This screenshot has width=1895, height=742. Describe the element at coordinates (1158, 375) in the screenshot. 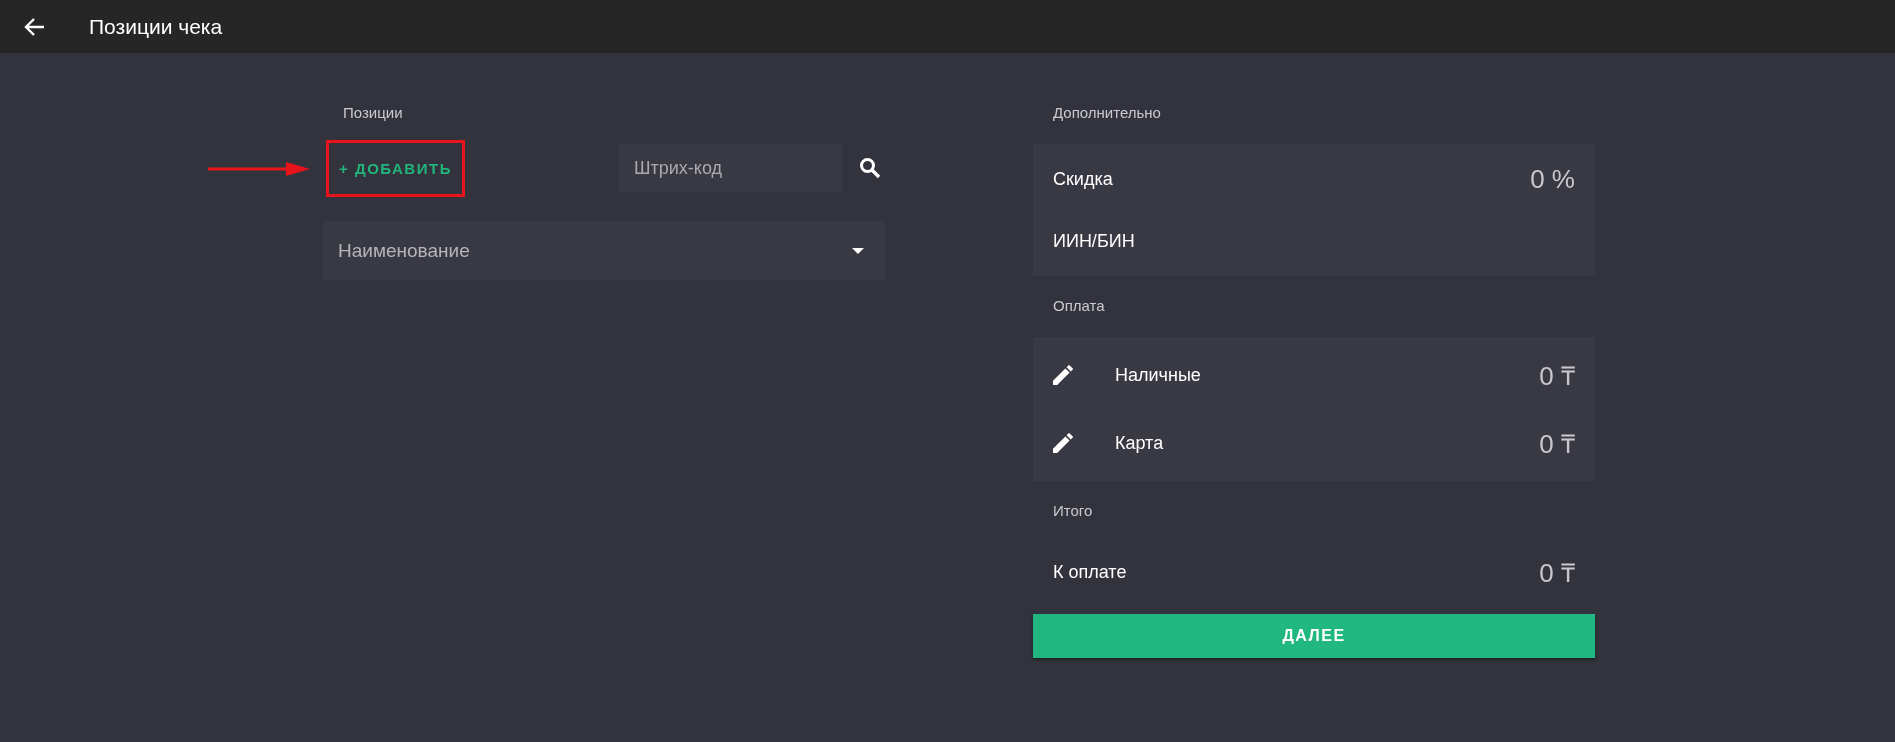

I see `row-label: Наличные` at that location.